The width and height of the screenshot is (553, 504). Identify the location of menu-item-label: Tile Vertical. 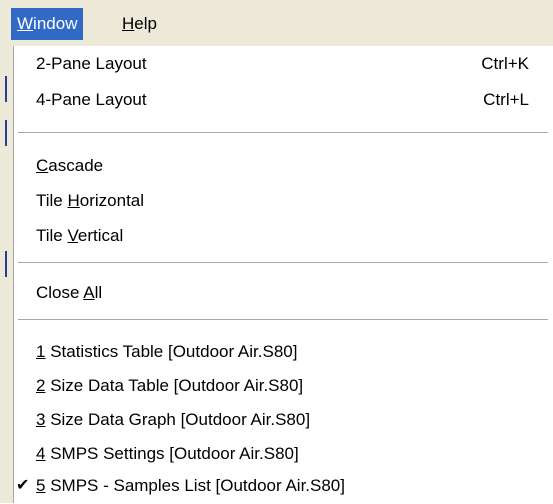
(80, 235).